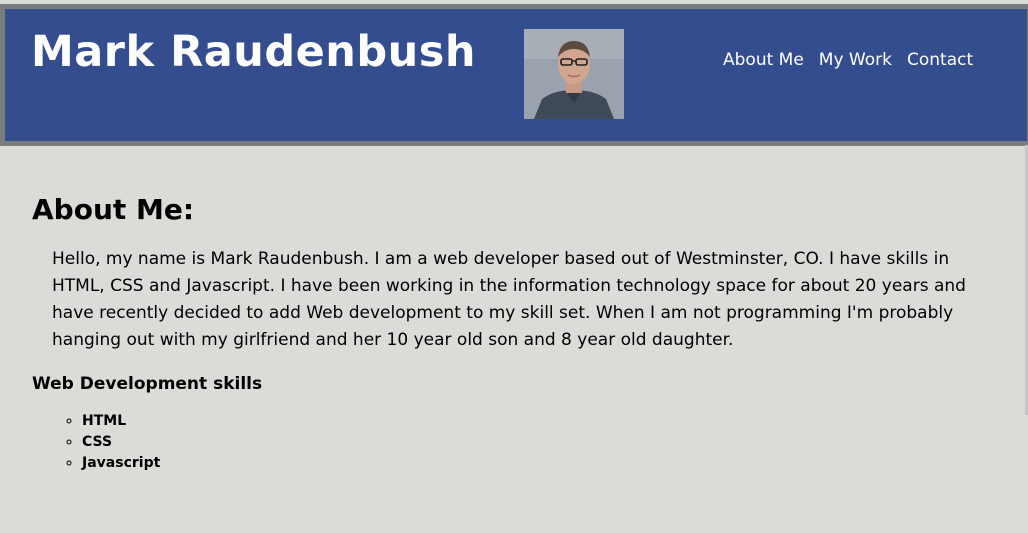 This screenshot has height=533, width=1028. What do you see at coordinates (253, 52) in the screenshot?
I see `site-title: Mark Raudenbush` at bounding box center [253, 52].